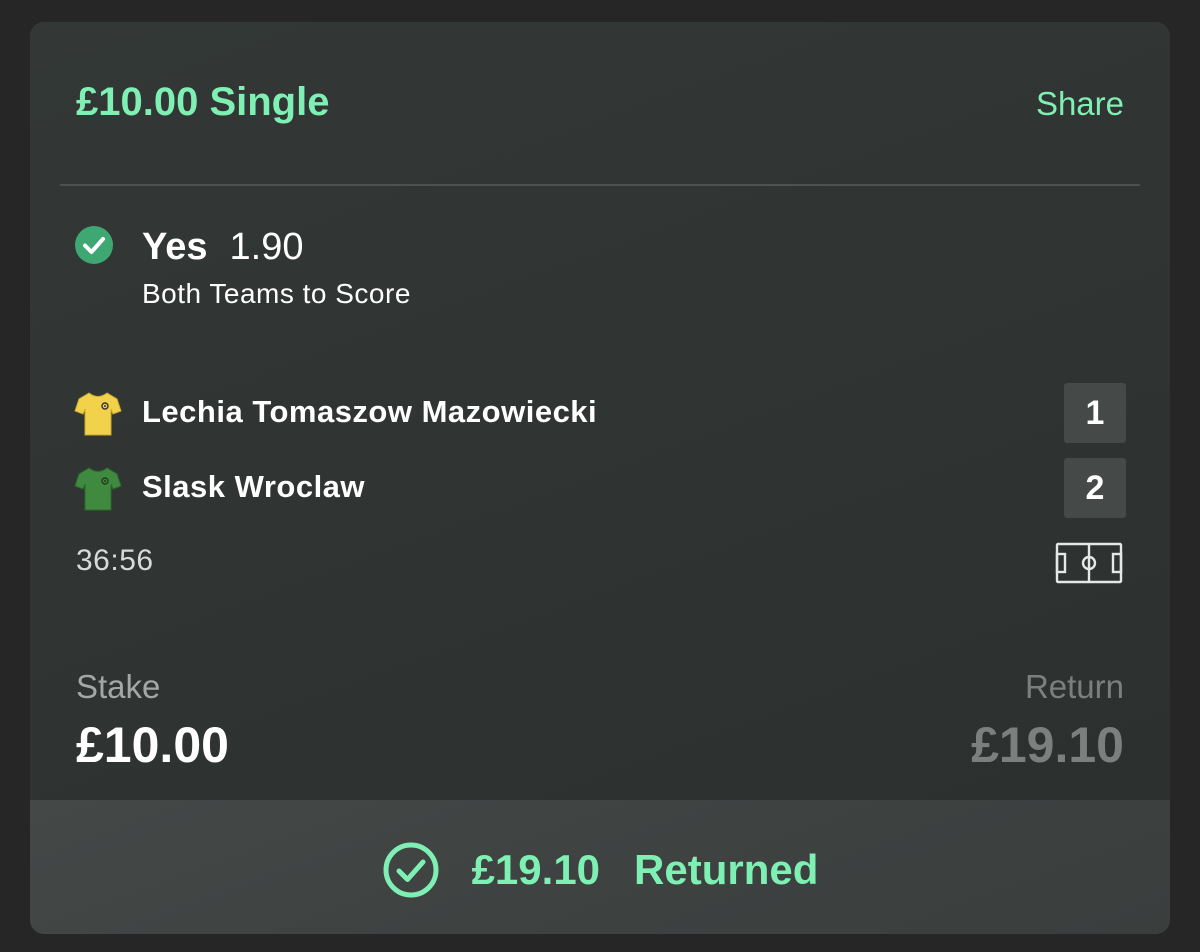 Image resolution: width=1200 pixels, height=952 pixels. I want to click on football-pitch-icon, so click(1089, 563).